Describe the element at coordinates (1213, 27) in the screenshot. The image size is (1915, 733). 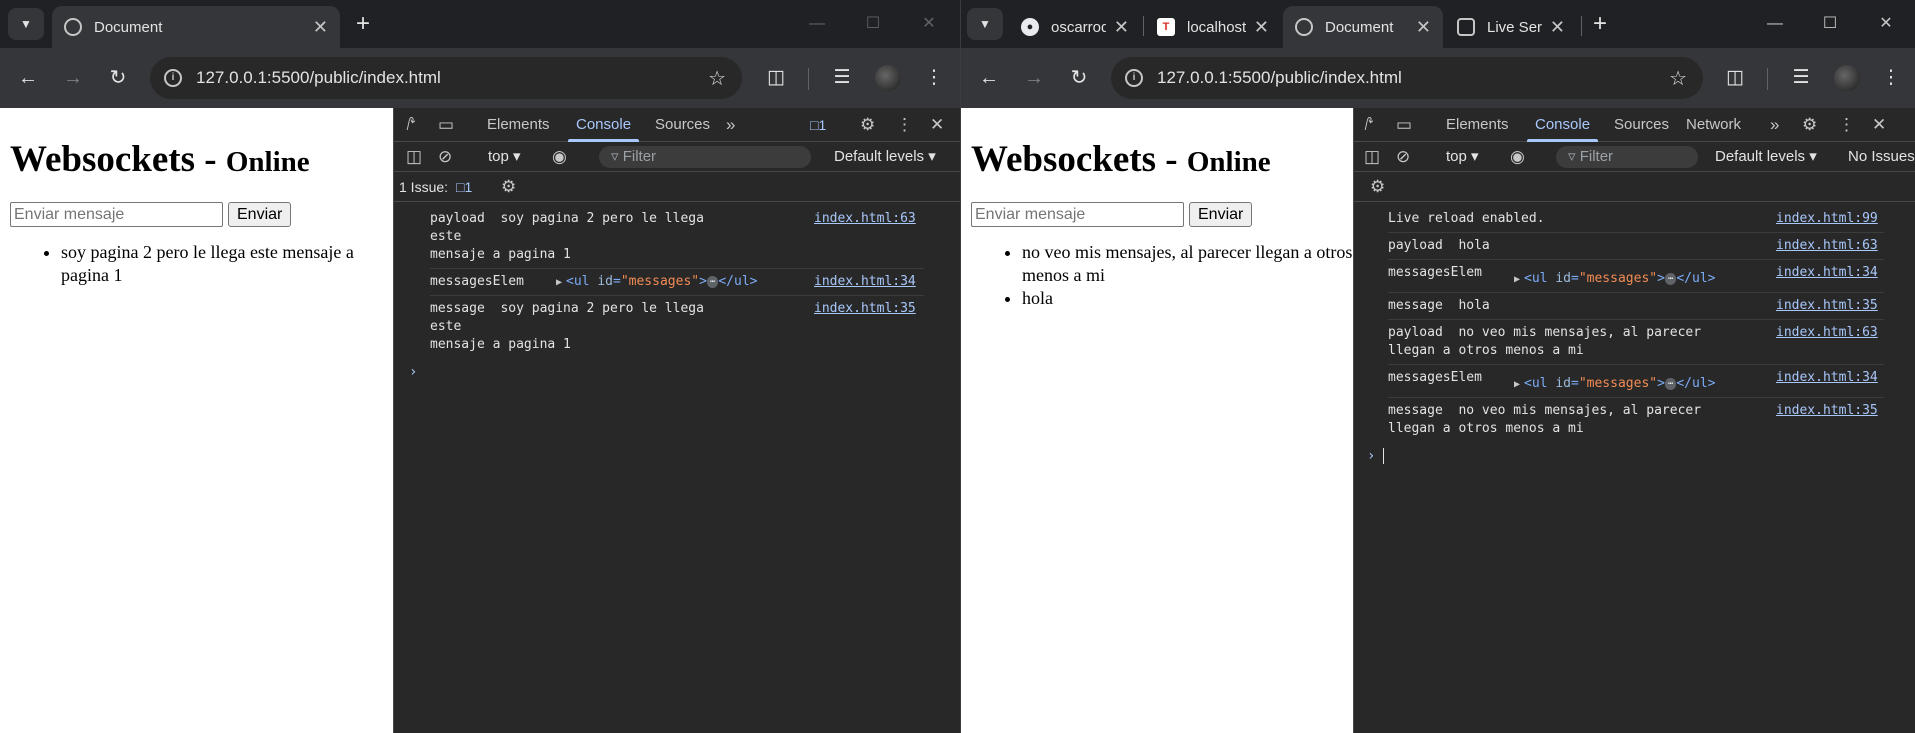
I see `tab-localhost: T localhost:3 ✕` at that location.